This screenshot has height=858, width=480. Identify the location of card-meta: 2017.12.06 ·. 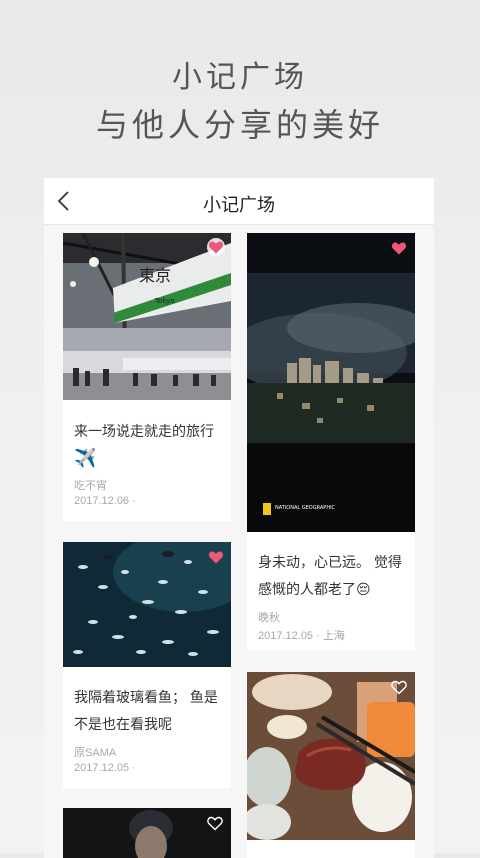
(105, 501).